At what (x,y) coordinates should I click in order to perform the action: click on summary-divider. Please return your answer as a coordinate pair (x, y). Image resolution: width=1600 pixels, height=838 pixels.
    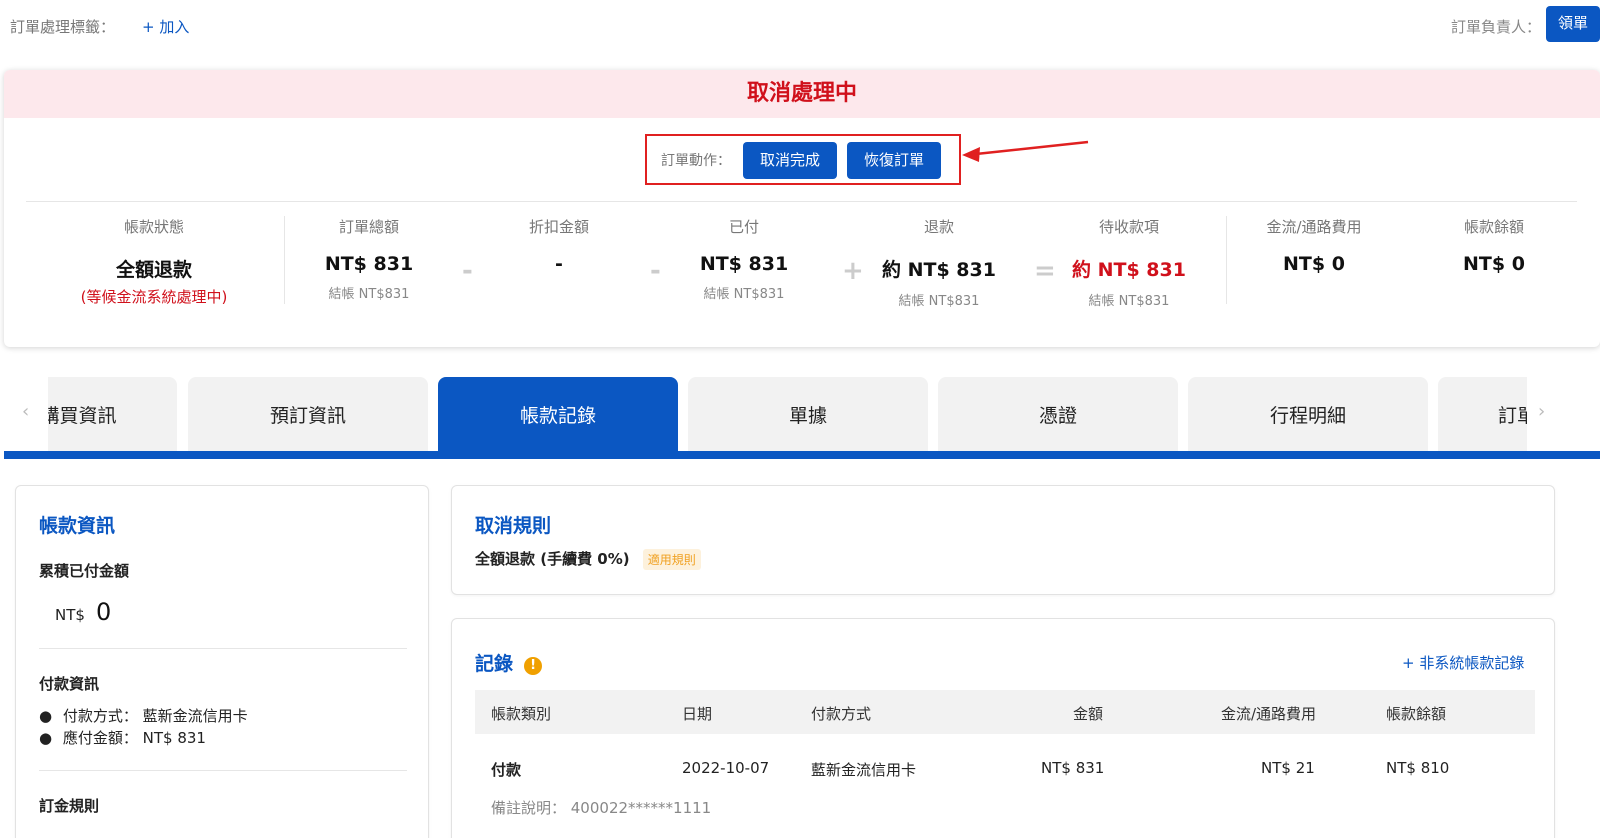
    Looking at the image, I should click on (801, 201).